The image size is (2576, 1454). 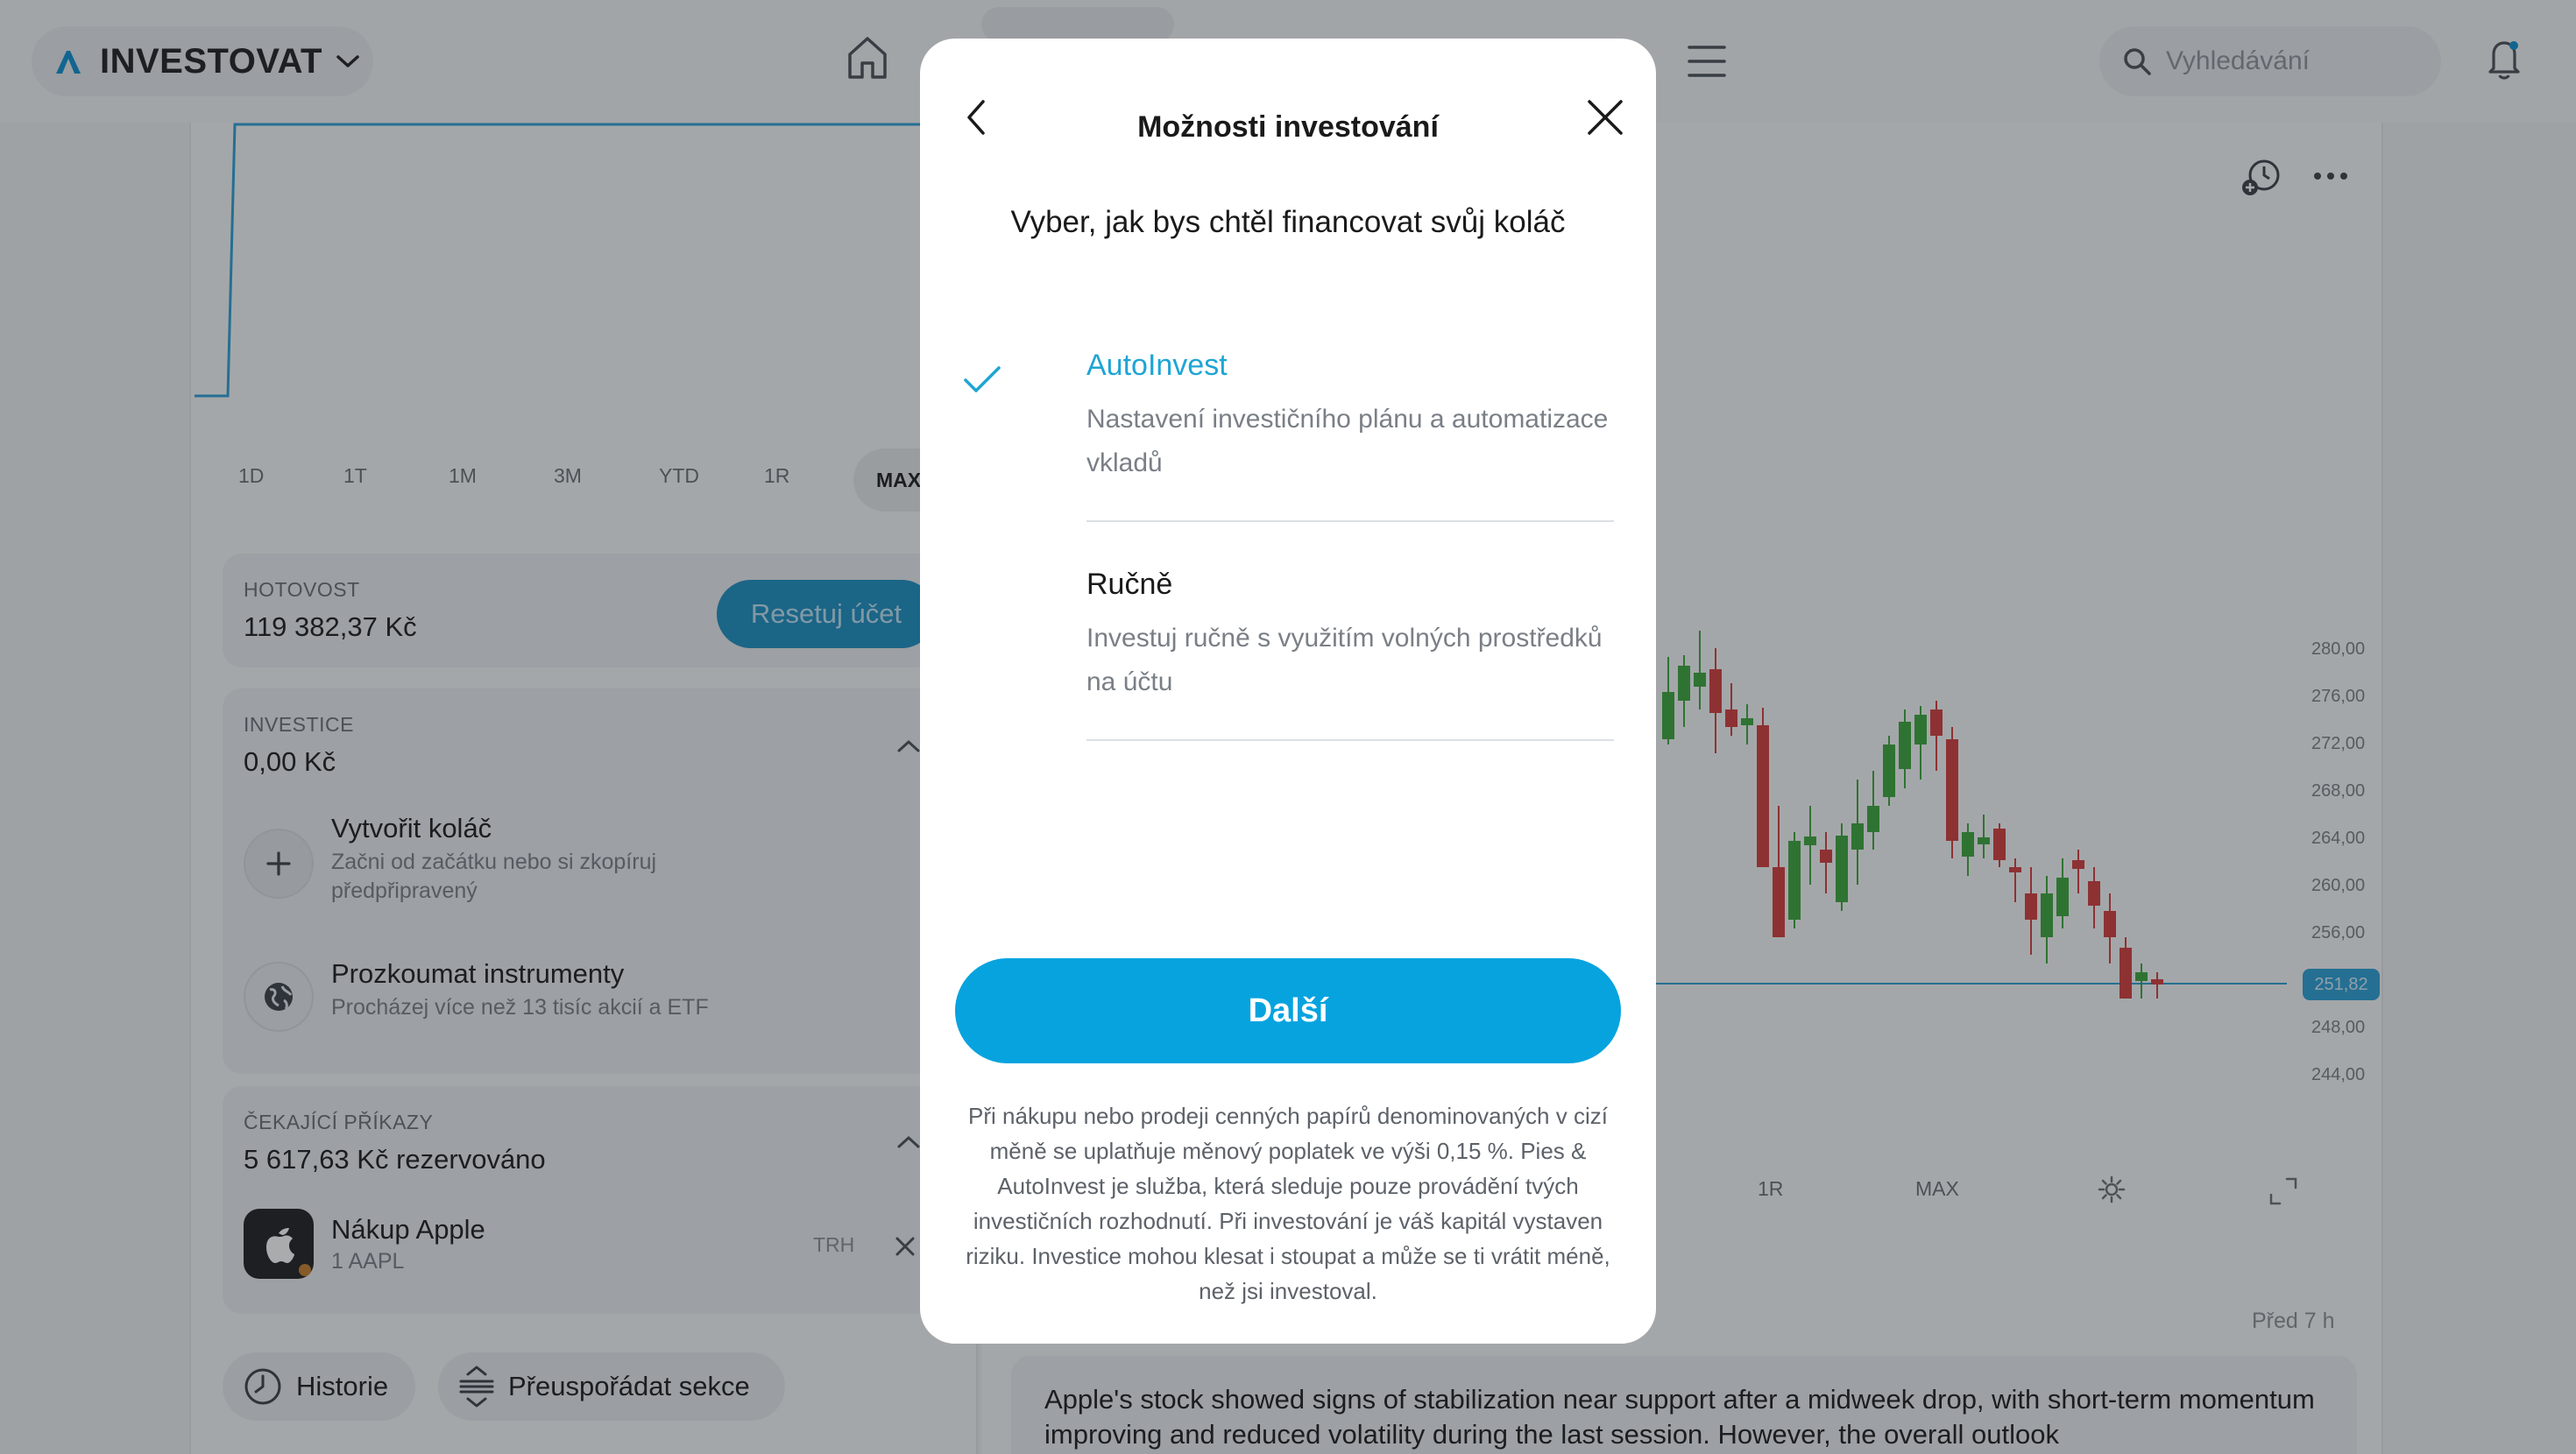 I want to click on checkmark-icon, so click(x=982, y=379).